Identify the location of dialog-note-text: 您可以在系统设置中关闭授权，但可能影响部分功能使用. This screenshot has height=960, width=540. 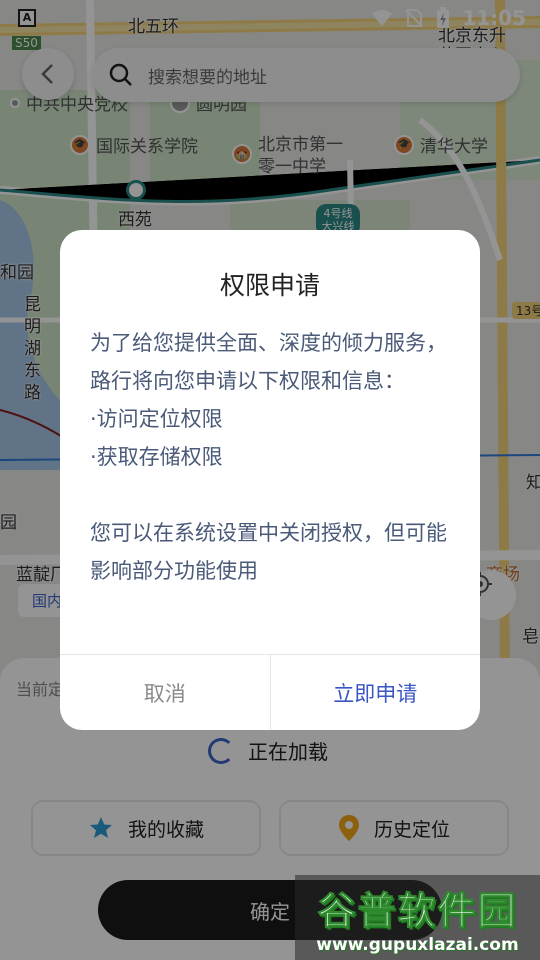
(268, 552).